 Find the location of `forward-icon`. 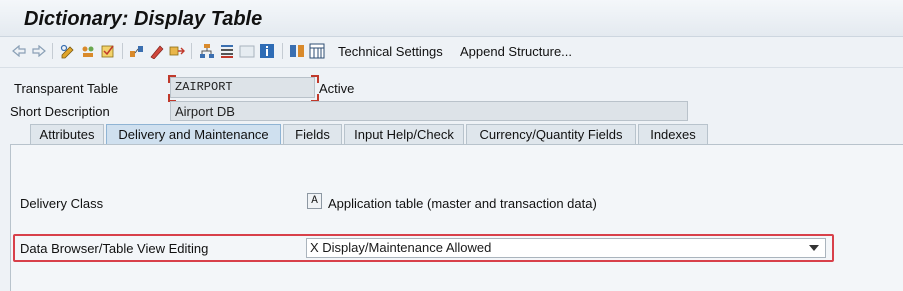

forward-icon is located at coordinates (39, 51).